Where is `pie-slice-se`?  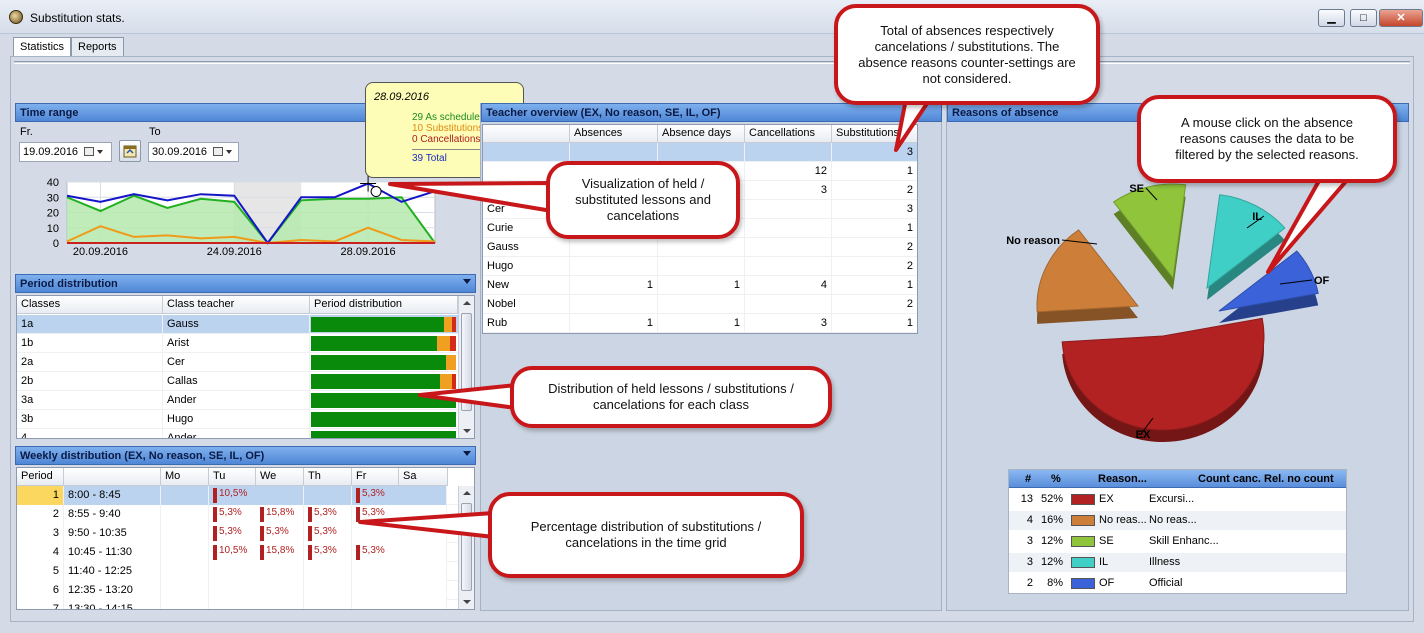
pie-slice-se is located at coordinates (1149, 231).